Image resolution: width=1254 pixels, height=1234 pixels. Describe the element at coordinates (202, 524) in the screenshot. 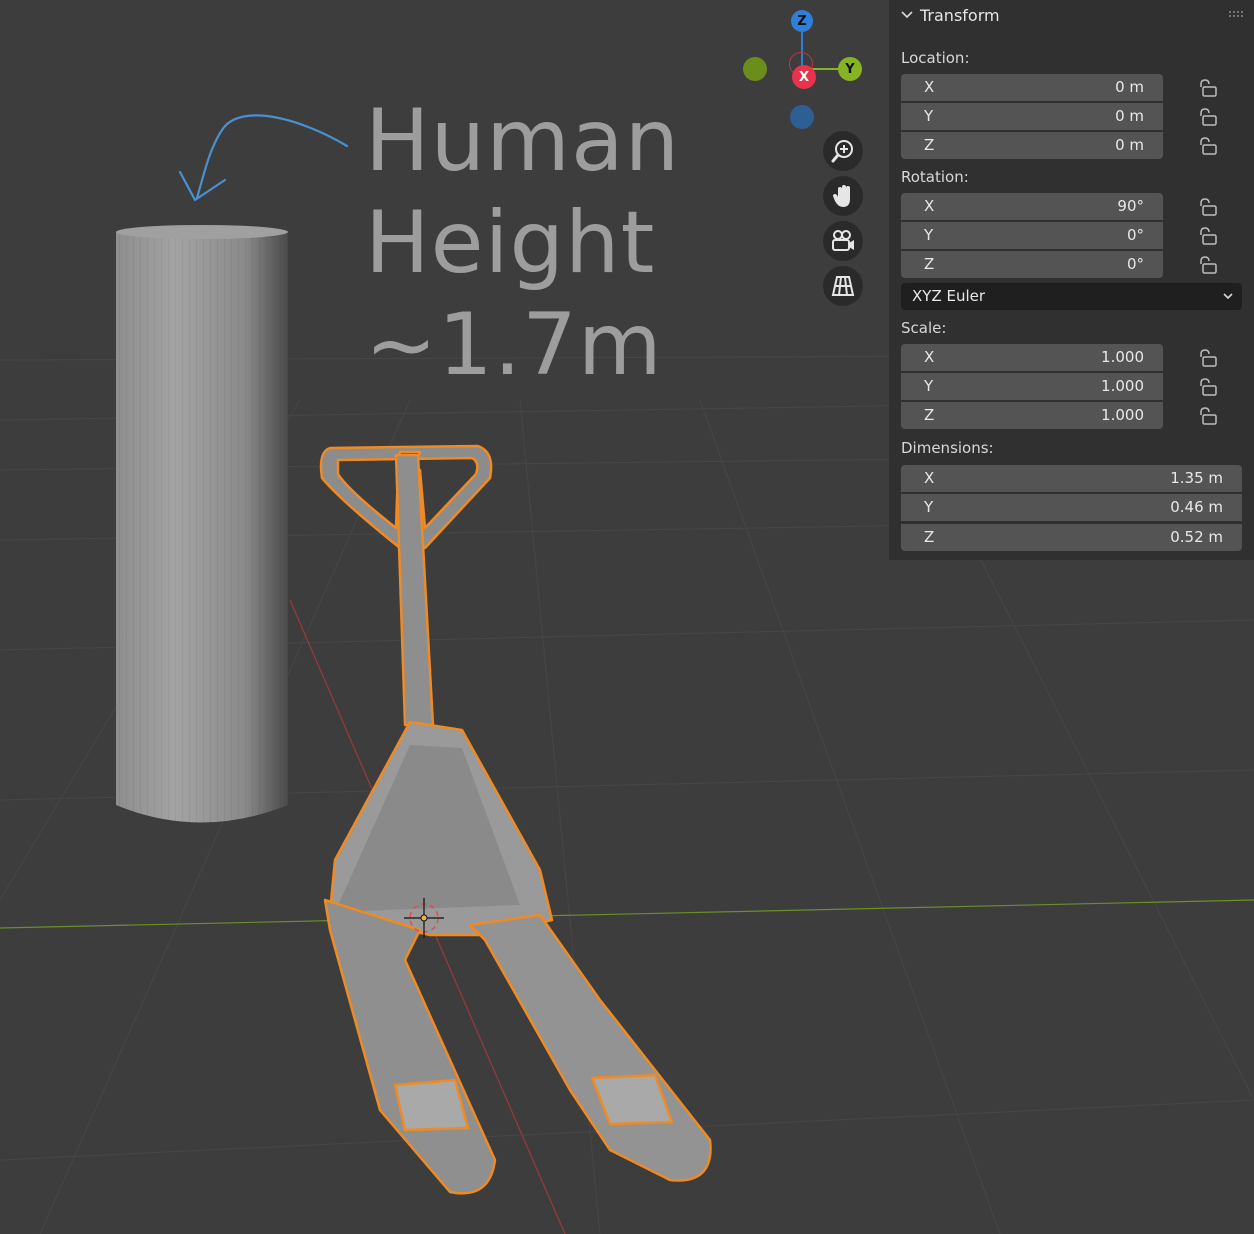

I see `human-height-cylinder` at that location.